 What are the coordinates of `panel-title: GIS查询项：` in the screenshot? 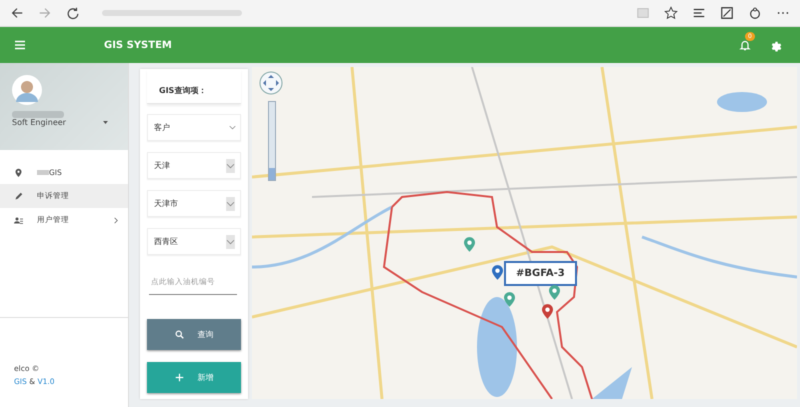 It's located at (194, 86).